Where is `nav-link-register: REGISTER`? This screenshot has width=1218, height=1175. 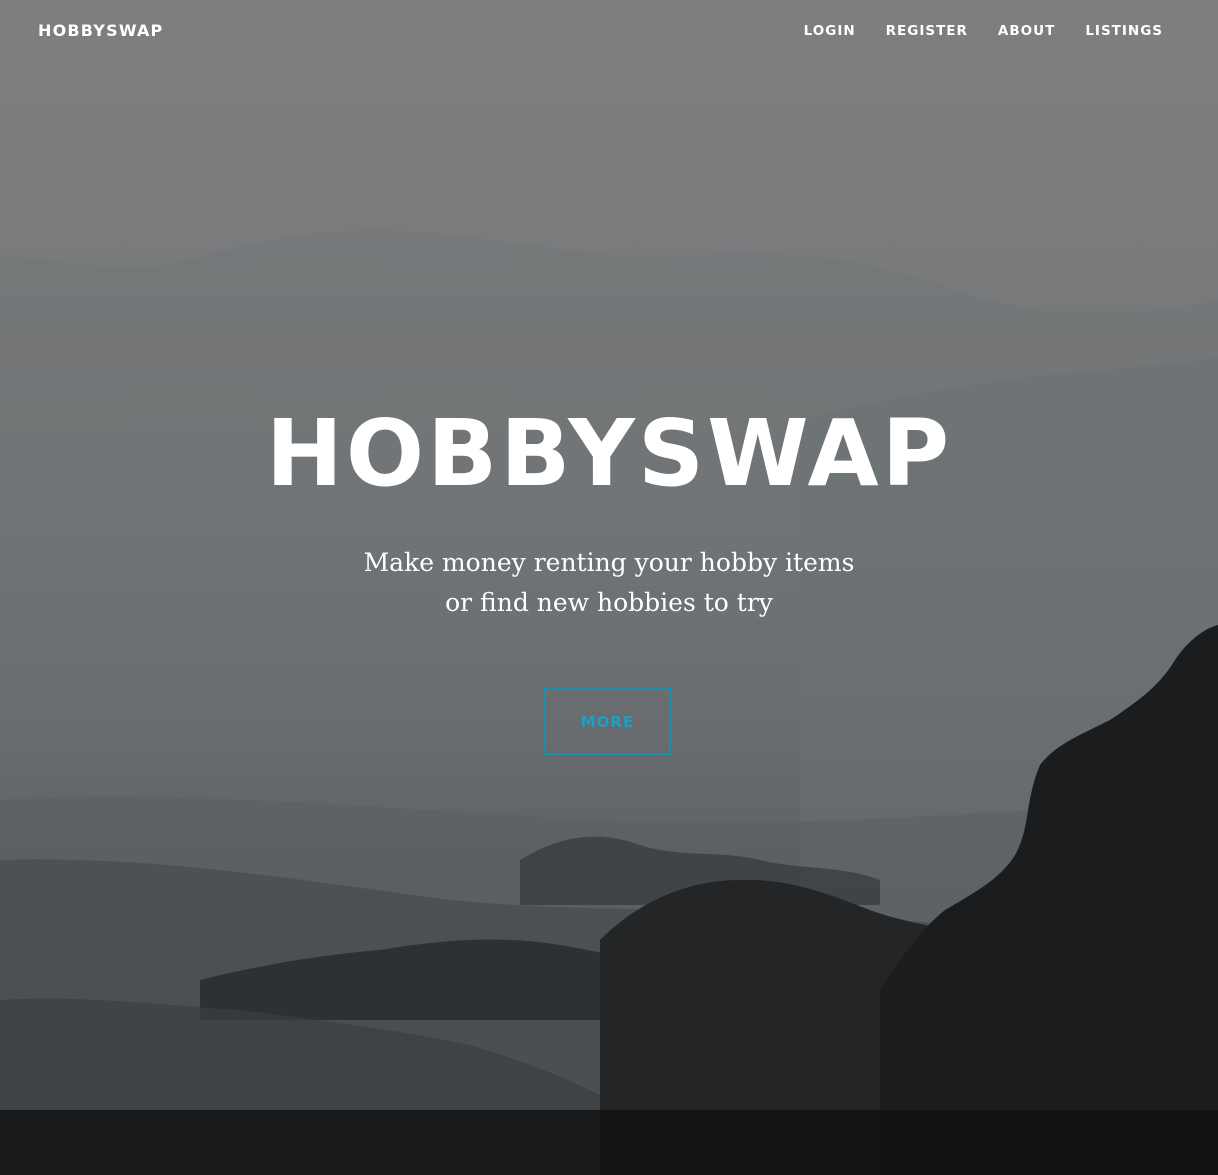 nav-link-register: REGISTER is located at coordinates (927, 31).